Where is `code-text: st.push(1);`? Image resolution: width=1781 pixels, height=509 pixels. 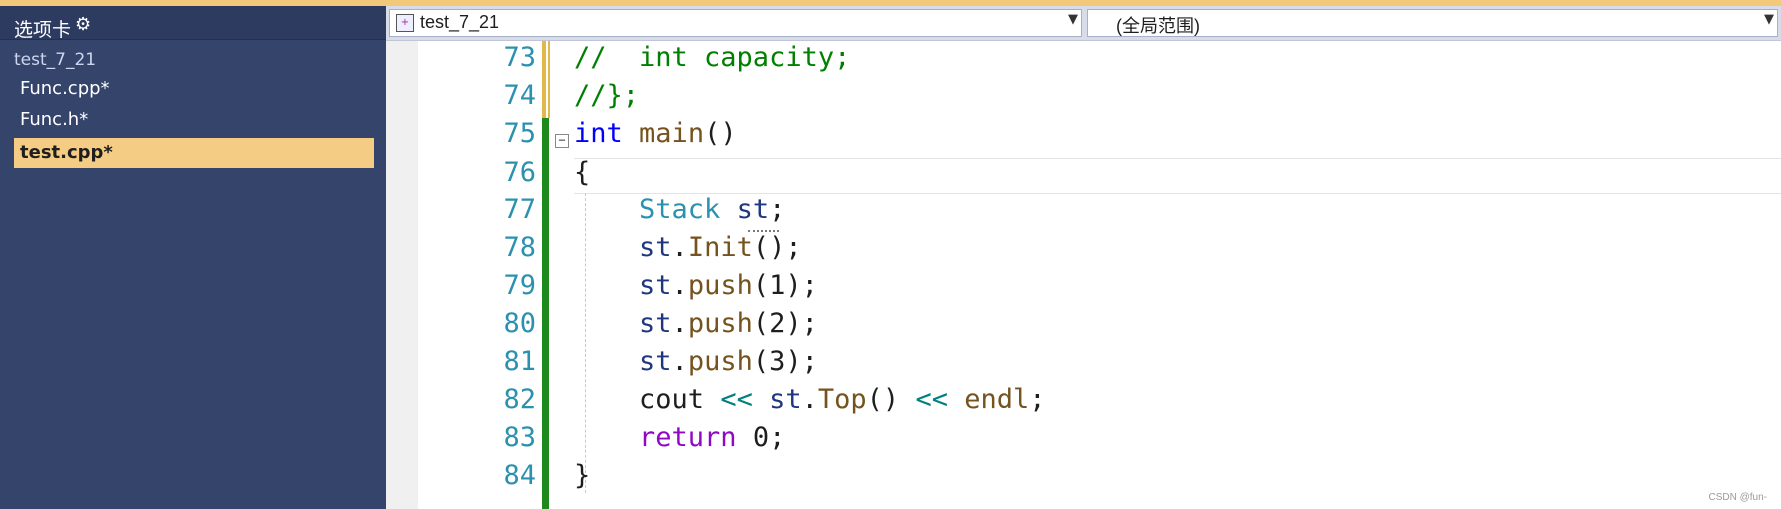 code-text: st.push(1); is located at coordinates (696, 286).